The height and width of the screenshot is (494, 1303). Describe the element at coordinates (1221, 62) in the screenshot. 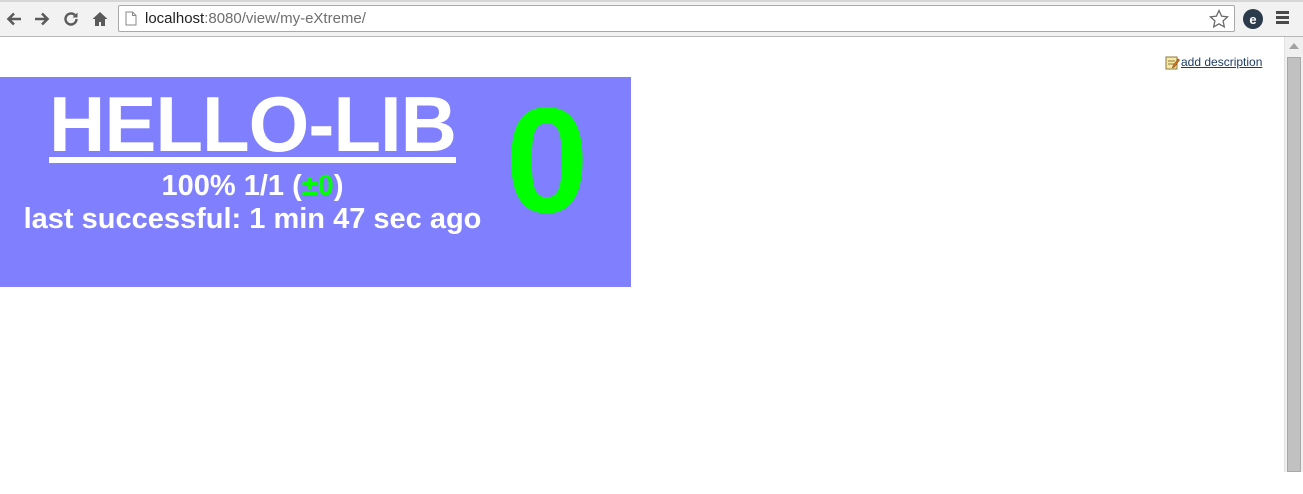

I see `add-description-link: add description` at that location.